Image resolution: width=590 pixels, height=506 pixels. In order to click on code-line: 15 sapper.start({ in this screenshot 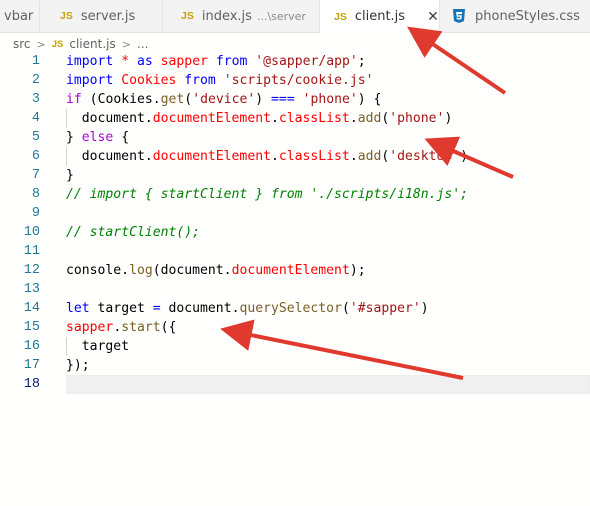, I will do `click(295, 327)`.